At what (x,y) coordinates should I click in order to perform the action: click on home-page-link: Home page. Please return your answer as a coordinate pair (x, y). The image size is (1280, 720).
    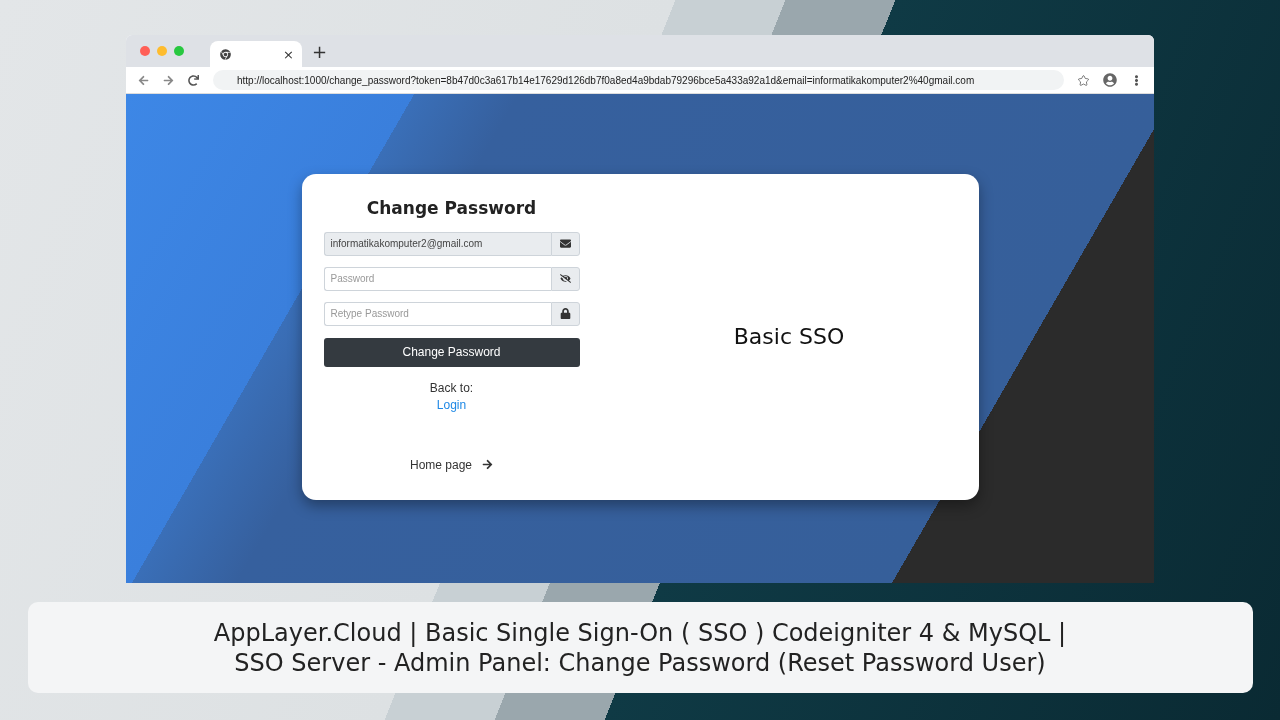
    Looking at the image, I should click on (451, 464).